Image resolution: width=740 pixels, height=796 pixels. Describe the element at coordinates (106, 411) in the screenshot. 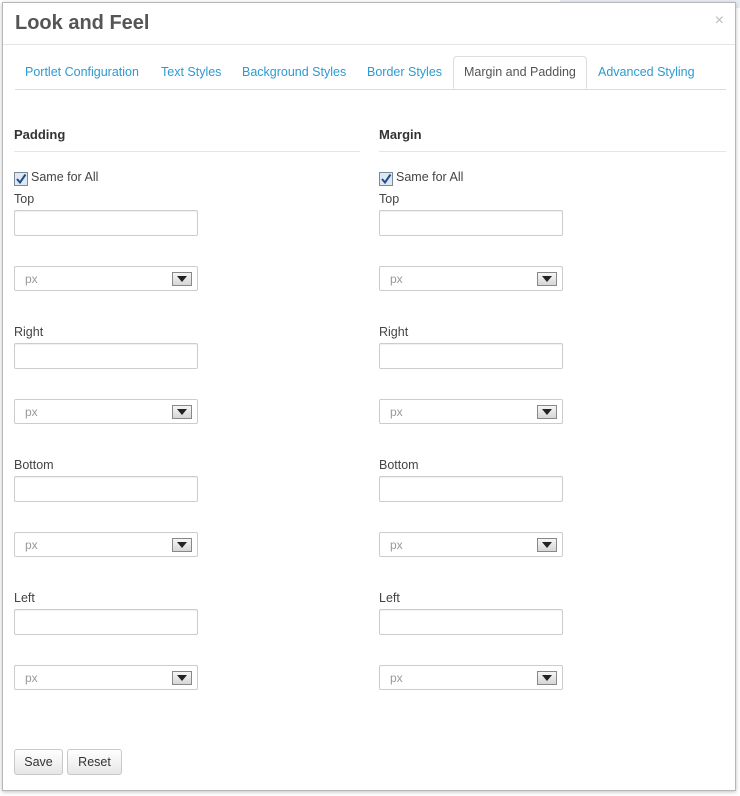

I see `padding-right-unit-select: px` at that location.